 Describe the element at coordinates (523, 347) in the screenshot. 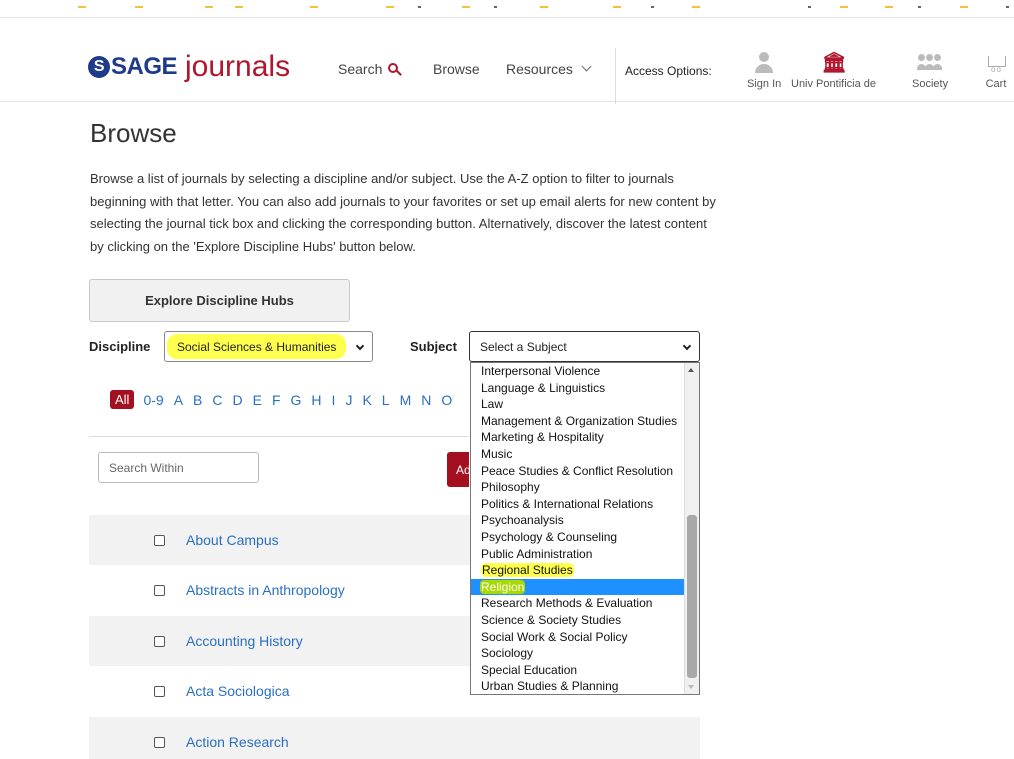

I see `subject-value: Select a Subject` at that location.